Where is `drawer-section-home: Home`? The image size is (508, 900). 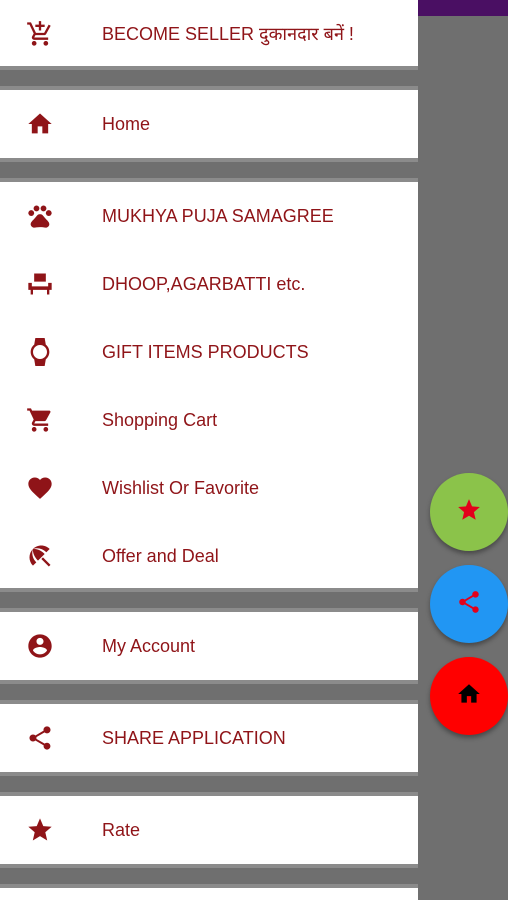 drawer-section-home: Home is located at coordinates (209, 124).